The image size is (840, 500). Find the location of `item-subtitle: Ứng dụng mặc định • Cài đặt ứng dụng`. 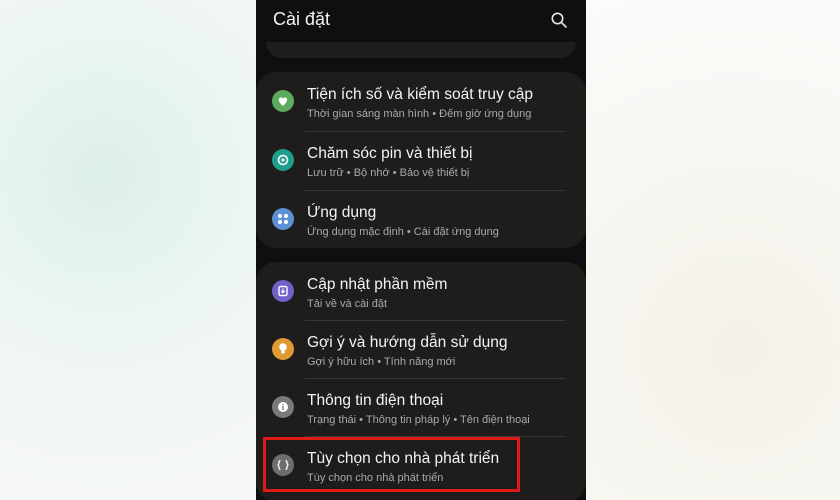

item-subtitle: Ứng dụng mặc định • Cài đặt ứng dụng is located at coordinates (403, 232).